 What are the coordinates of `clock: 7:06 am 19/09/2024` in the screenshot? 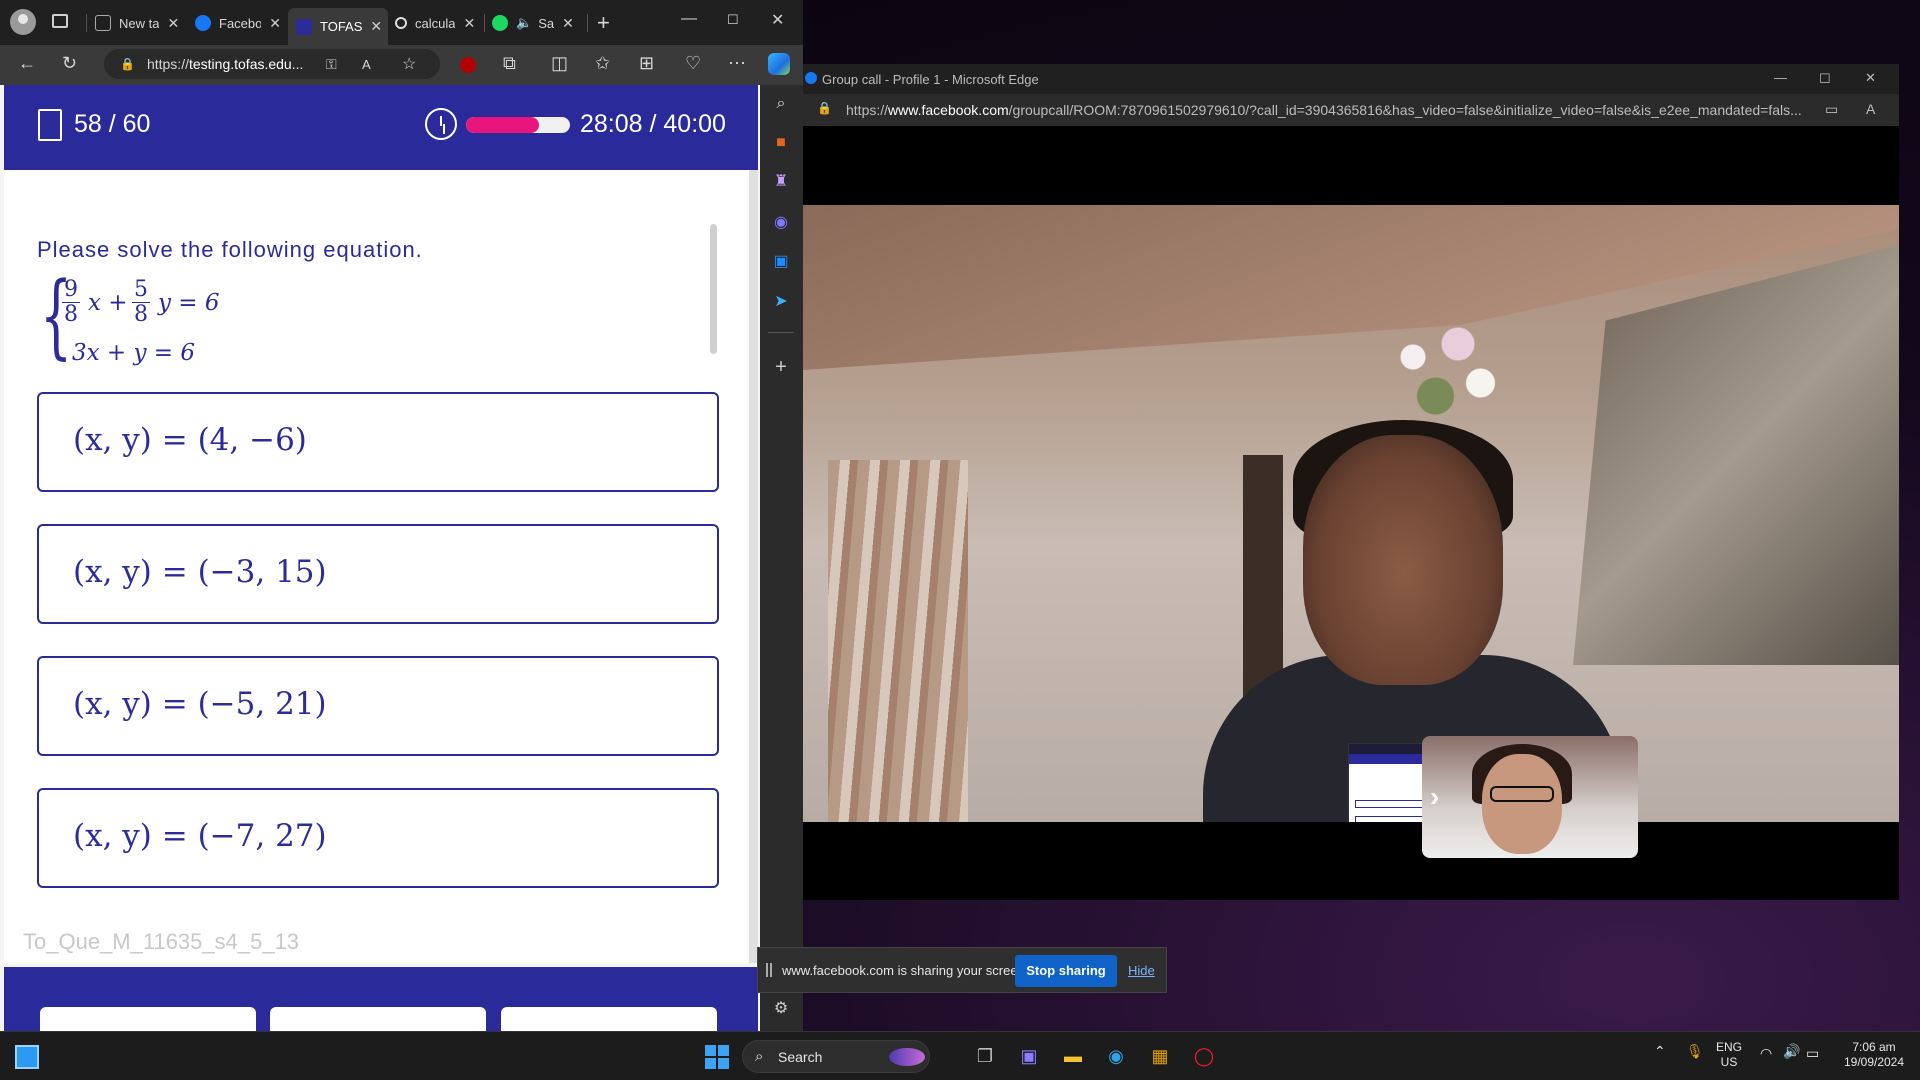 It's located at (1874, 1055).